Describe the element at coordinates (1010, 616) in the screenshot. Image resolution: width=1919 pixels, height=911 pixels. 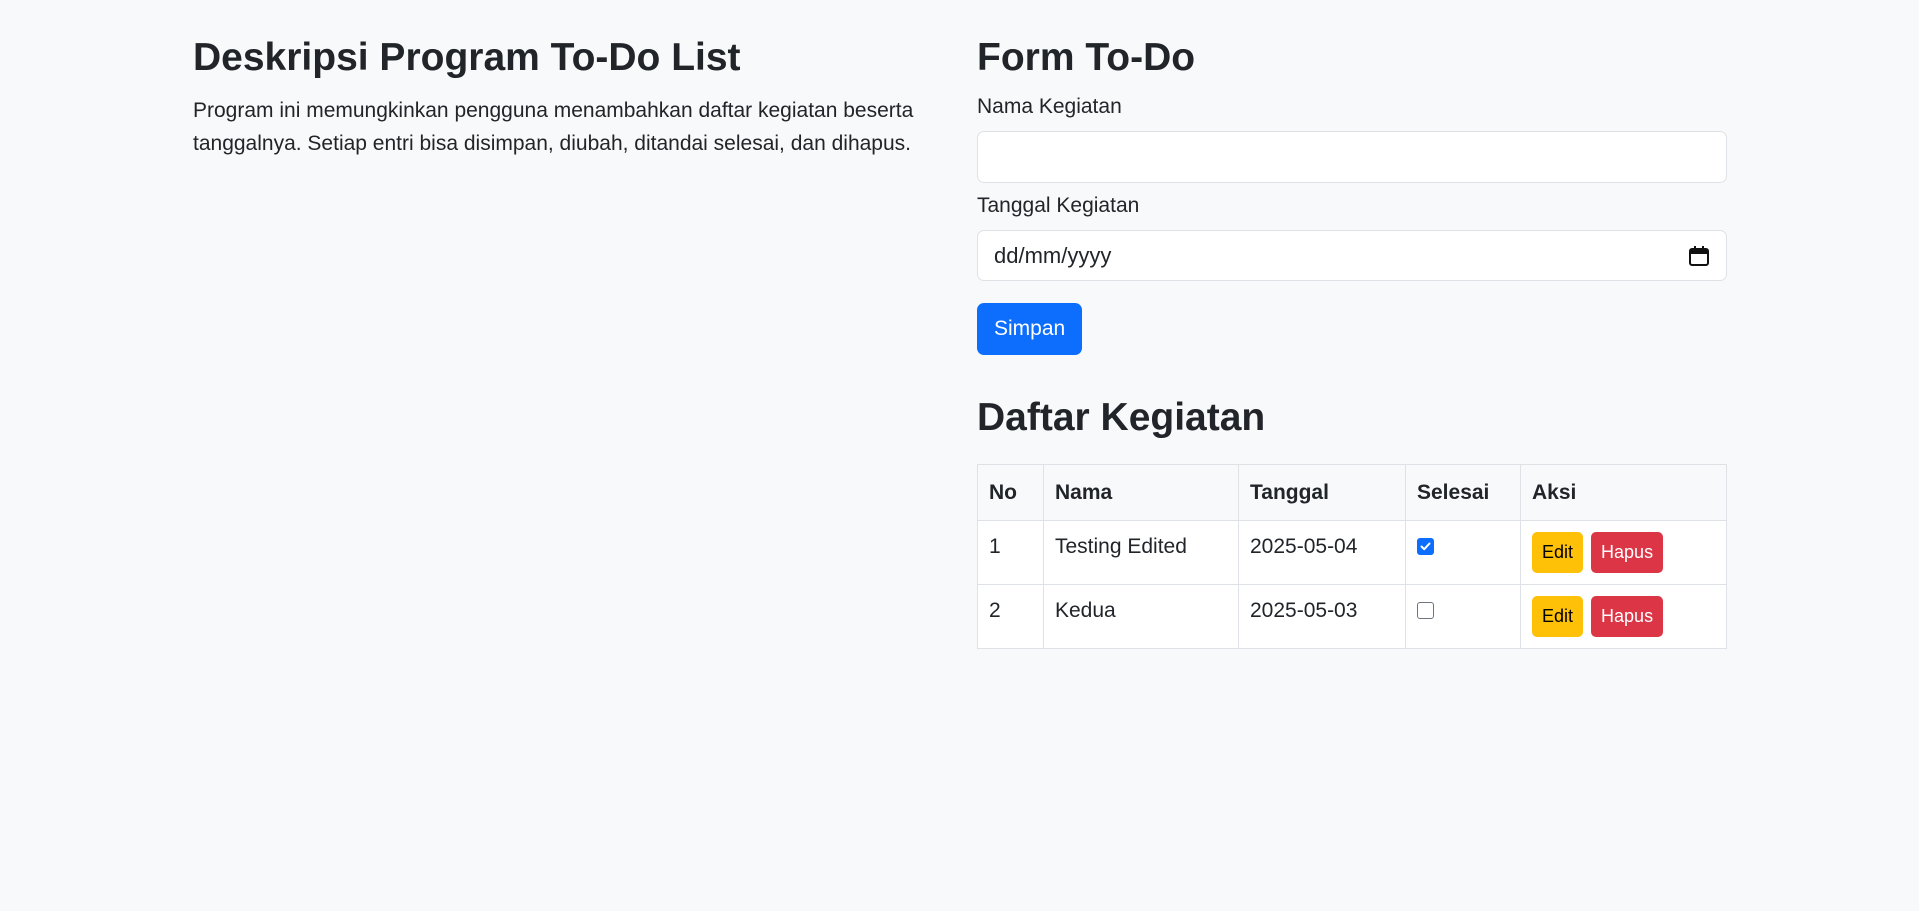
I see `row-no: 2` at that location.